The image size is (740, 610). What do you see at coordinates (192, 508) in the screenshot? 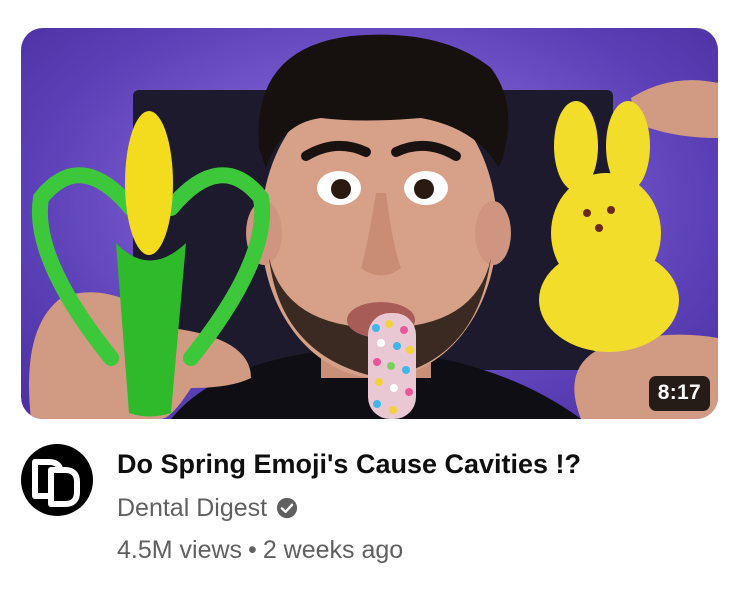
I see `channel-name: Dental Digest` at bounding box center [192, 508].